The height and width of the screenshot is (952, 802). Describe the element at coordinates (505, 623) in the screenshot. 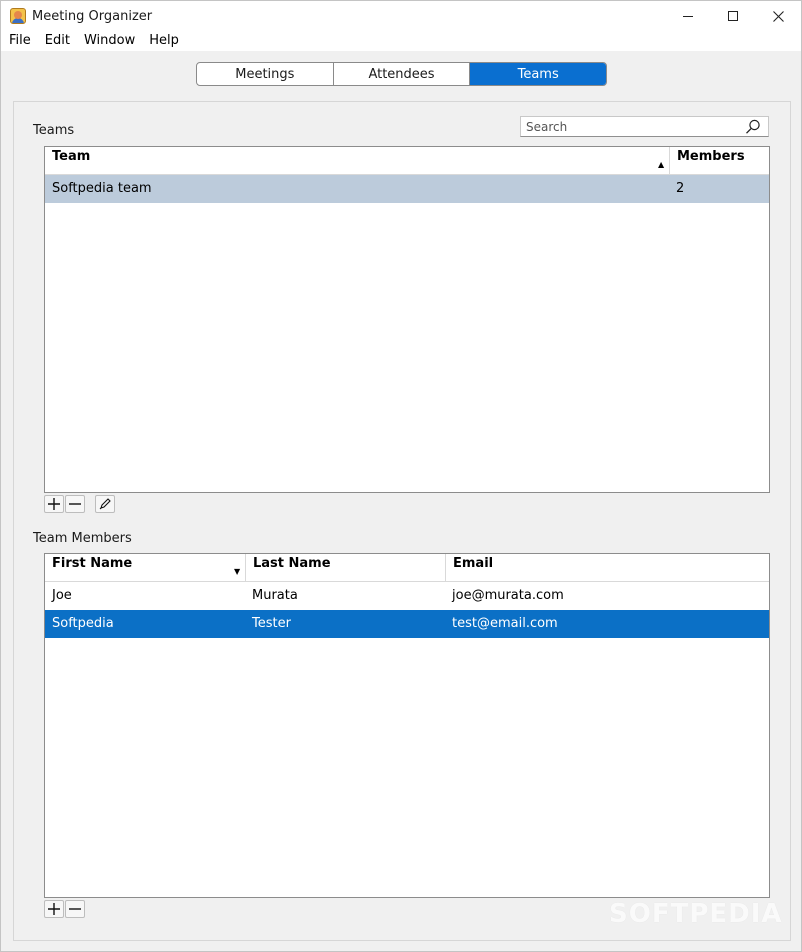

I see `email-cell: test@email.com` at that location.